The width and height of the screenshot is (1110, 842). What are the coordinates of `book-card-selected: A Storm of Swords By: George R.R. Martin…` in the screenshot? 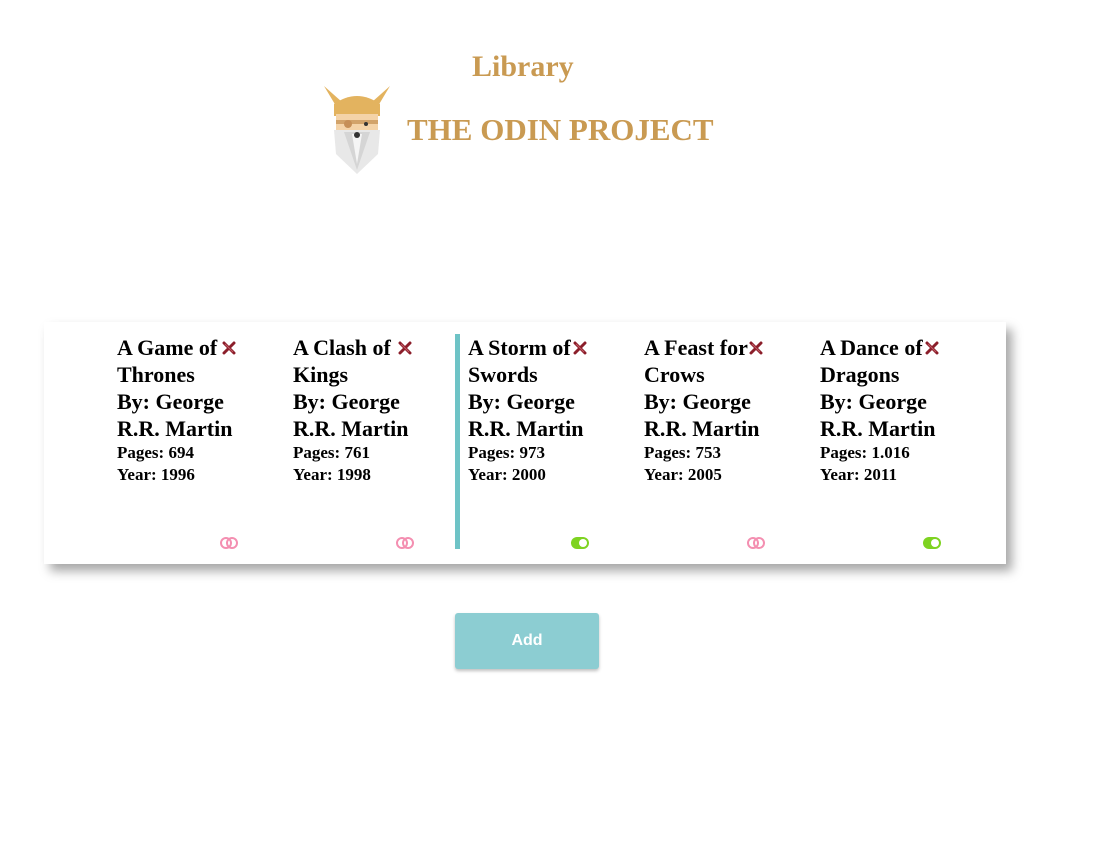 It's located at (537, 442).